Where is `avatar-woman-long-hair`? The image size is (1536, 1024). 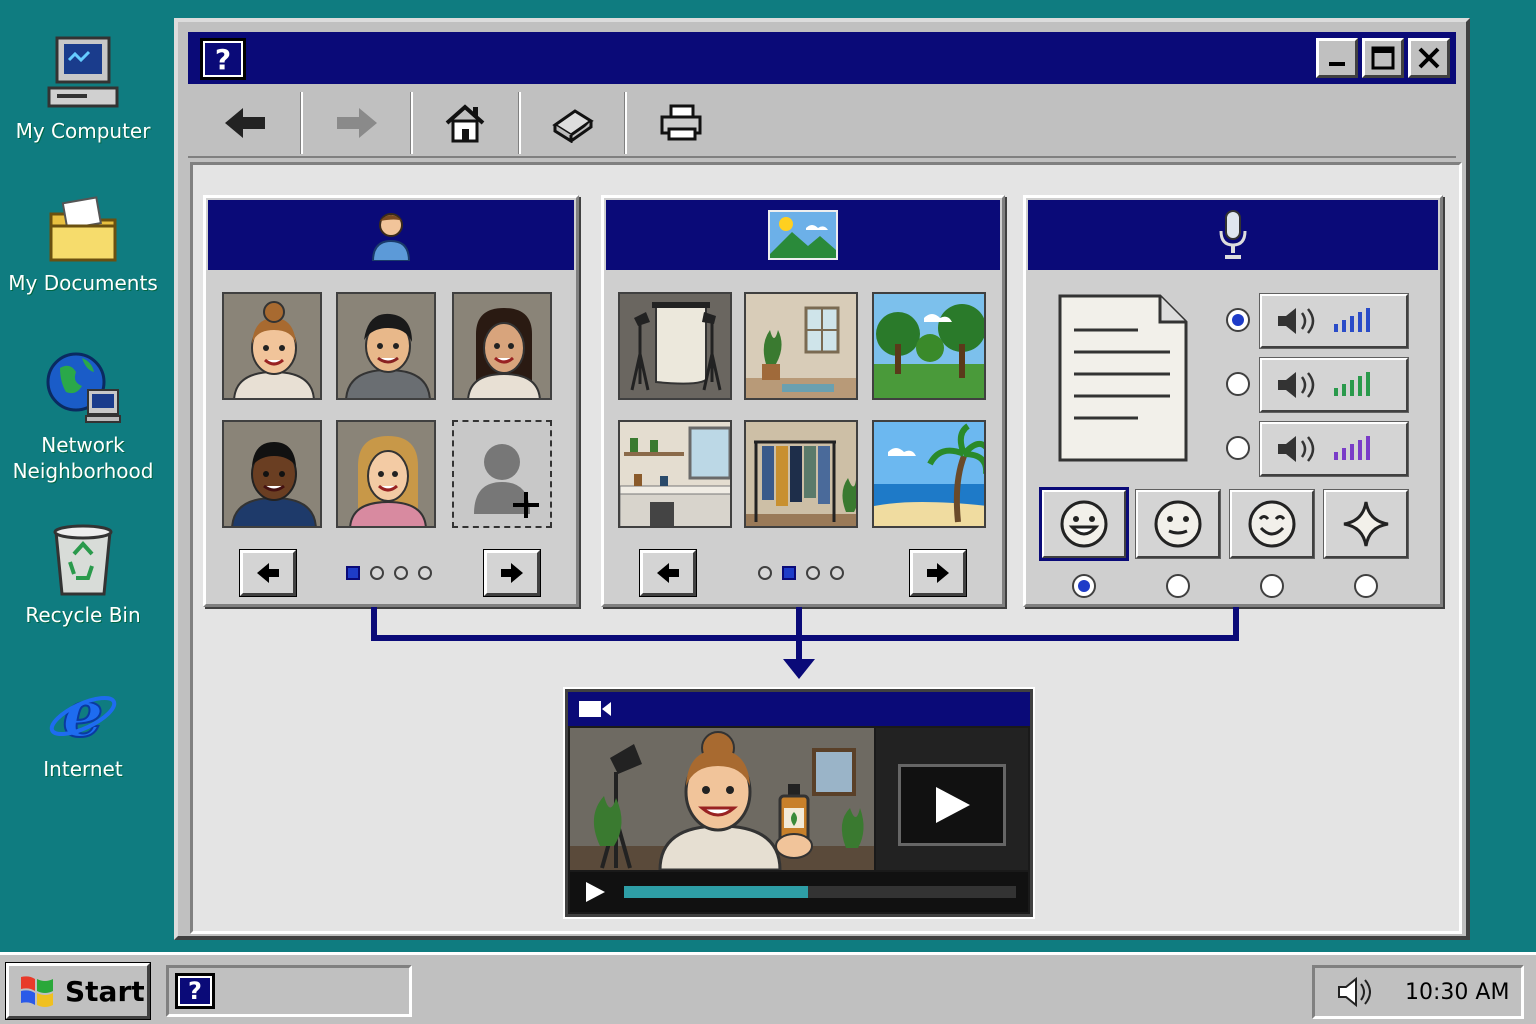 avatar-woman-long-hair is located at coordinates (502, 346).